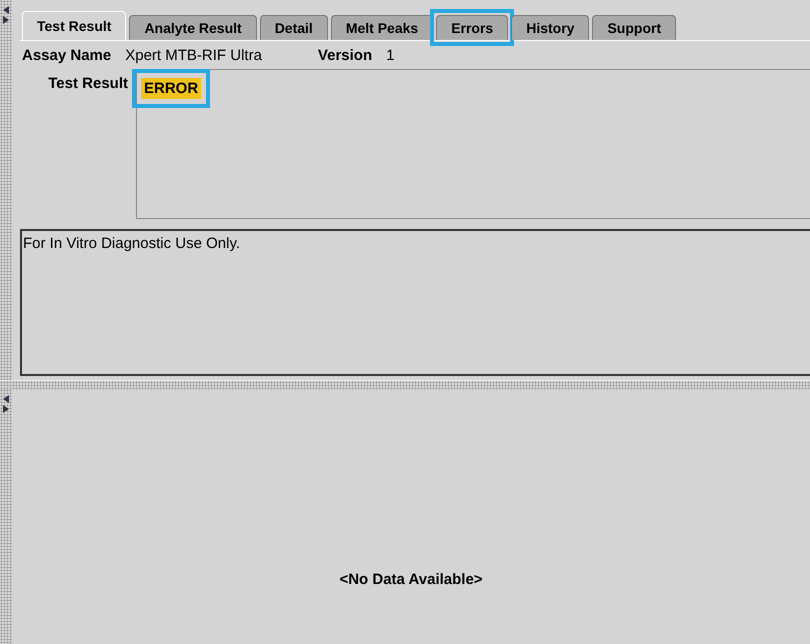 The image size is (810, 644). What do you see at coordinates (87, 84) in the screenshot?
I see `test-result-label: Test Result` at bounding box center [87, 84].